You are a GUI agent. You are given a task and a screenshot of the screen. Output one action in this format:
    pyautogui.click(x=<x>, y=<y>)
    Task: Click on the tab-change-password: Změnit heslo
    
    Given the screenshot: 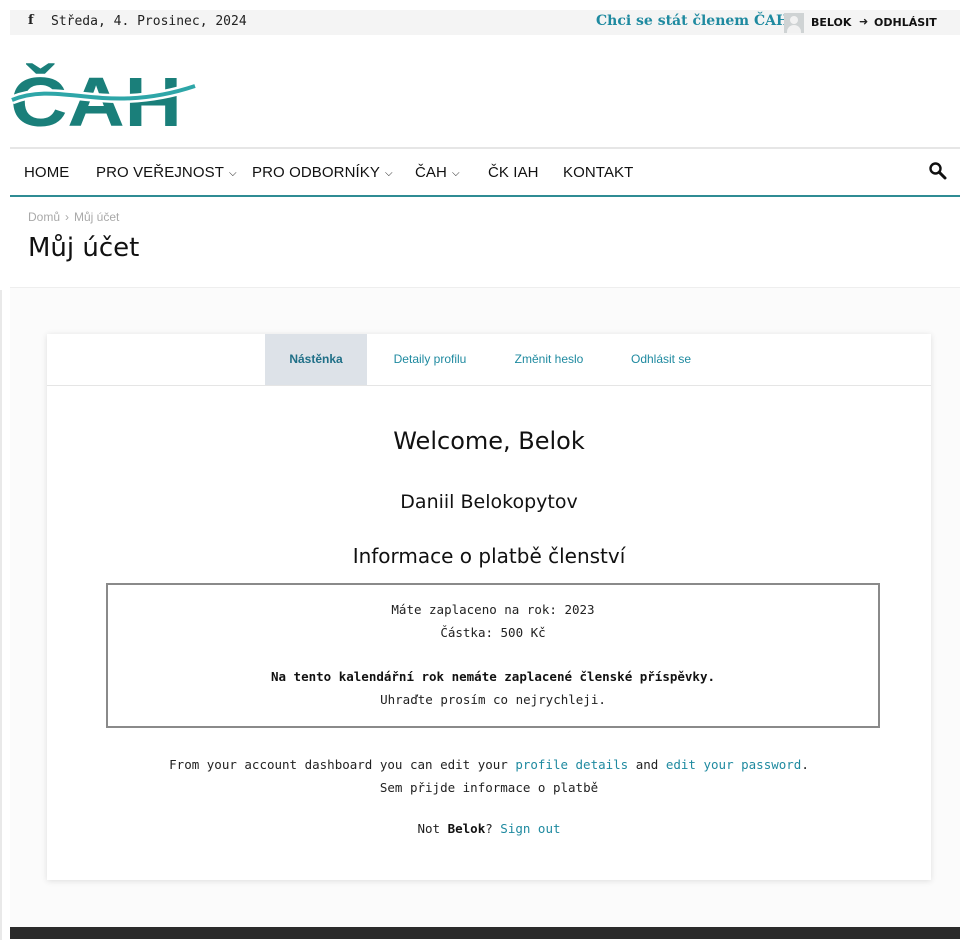 What is the action you would take?
    pyautogui.click(x=549, y=359)
    